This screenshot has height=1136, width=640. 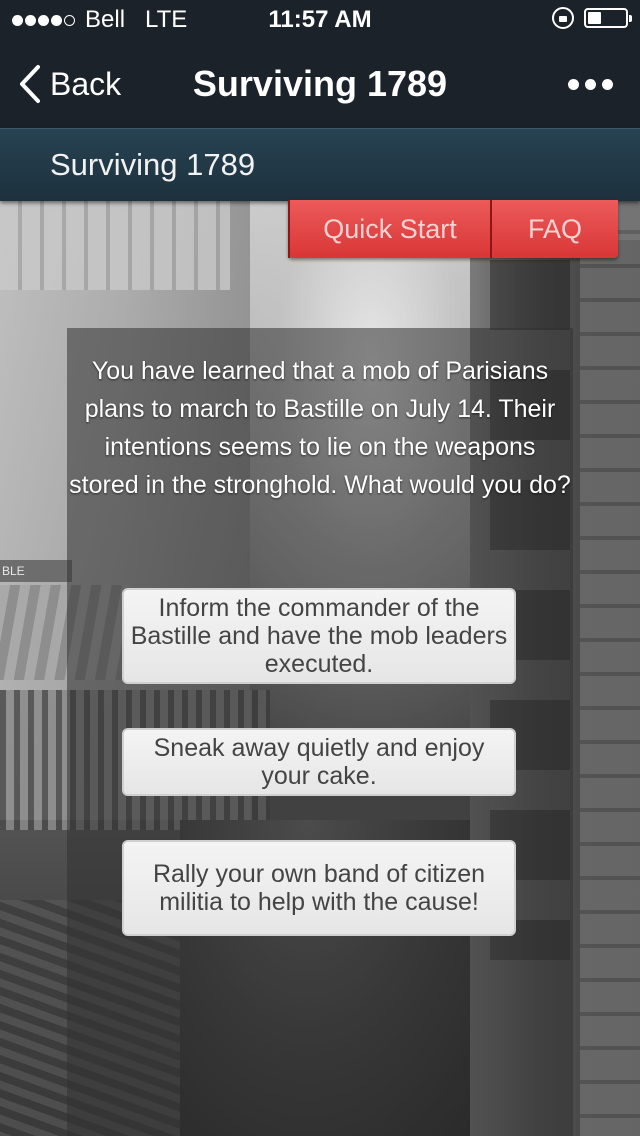 What do you see at coordinates (563, 18) in the screenshot?
I see `rotation-lock-icon` at bounding box center [563, 18].